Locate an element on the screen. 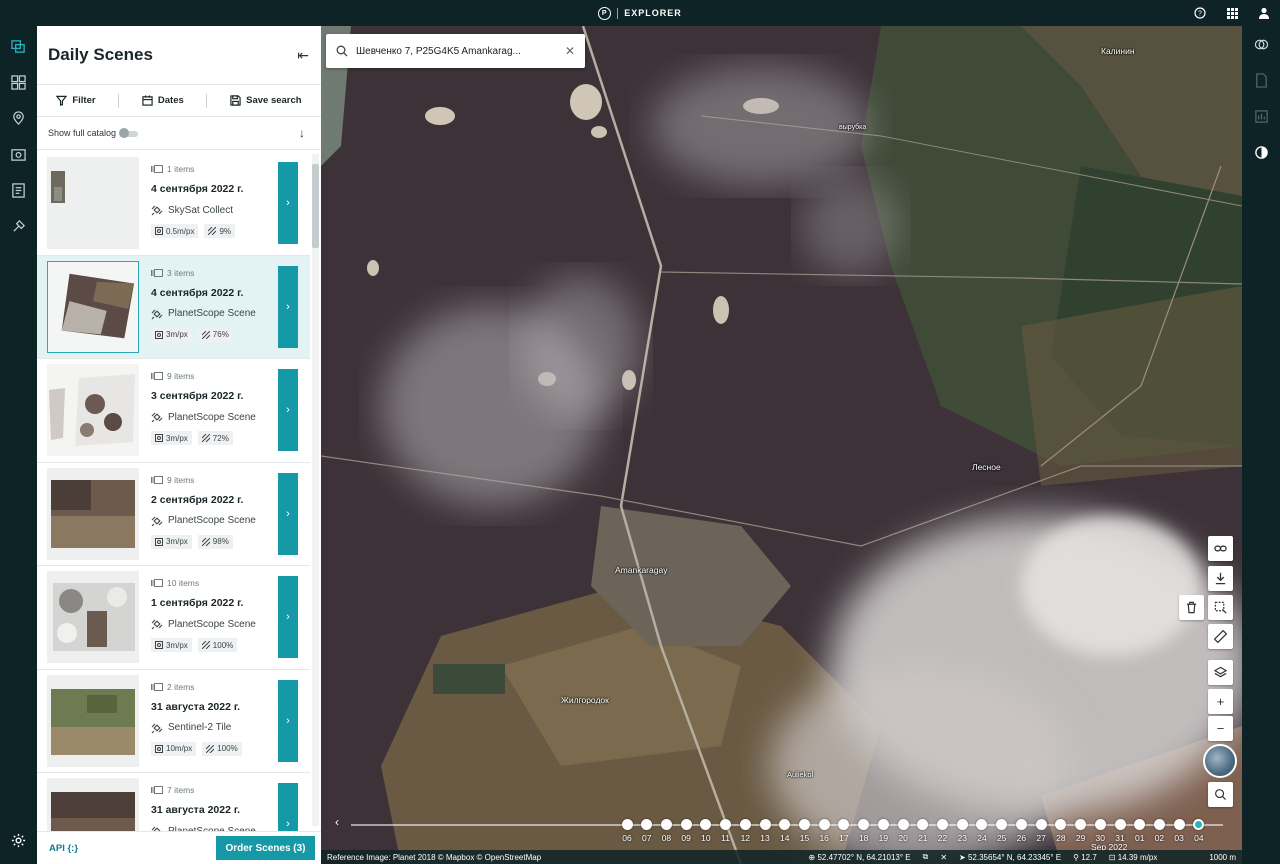 This screenshot has height=864, width=1280. brand: P EXPLORER is located at coordinates (640, 13).